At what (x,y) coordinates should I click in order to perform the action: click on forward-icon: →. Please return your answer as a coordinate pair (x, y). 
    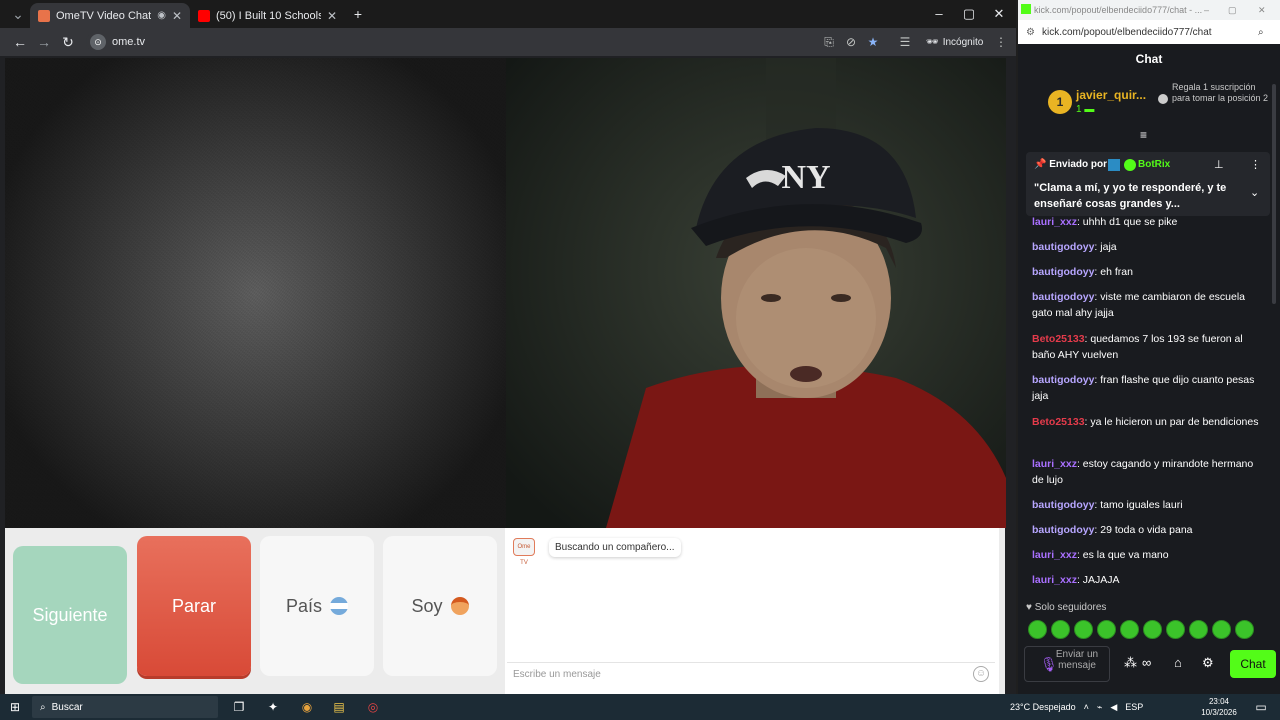
    Looking at the image, I should click on (44, 42).